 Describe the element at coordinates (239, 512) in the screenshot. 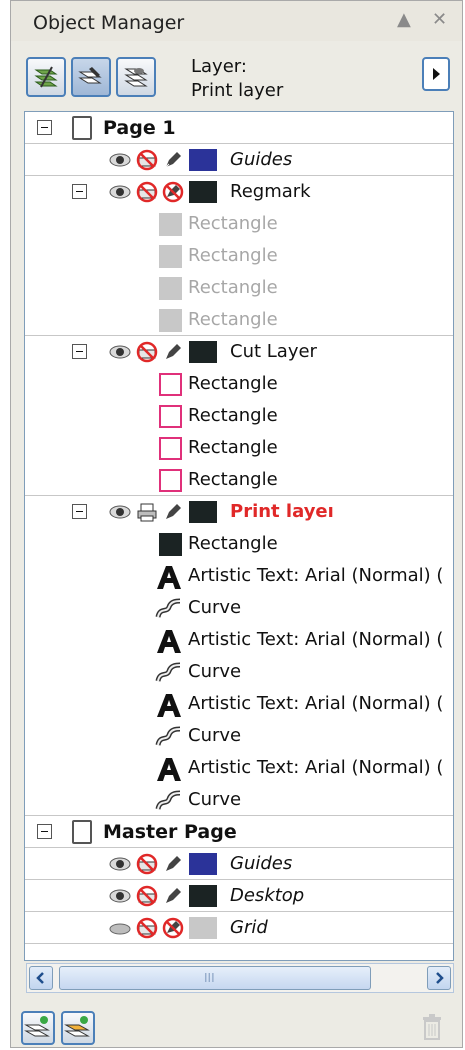

I see `layer-row-print: Print layeı` at that location.